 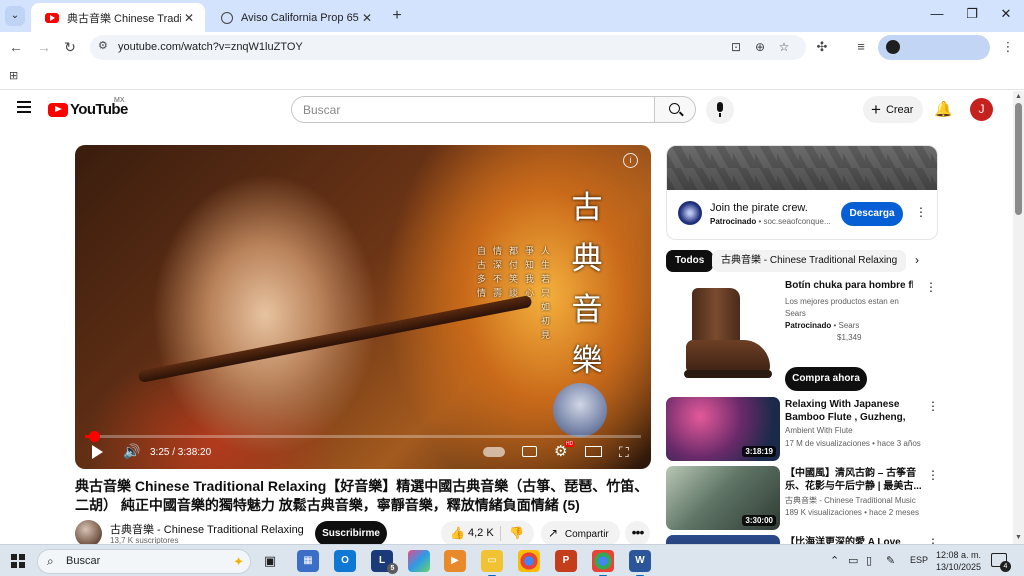 I want to click on poem-column: 人生若只如初見, so click(x=546, y=294).